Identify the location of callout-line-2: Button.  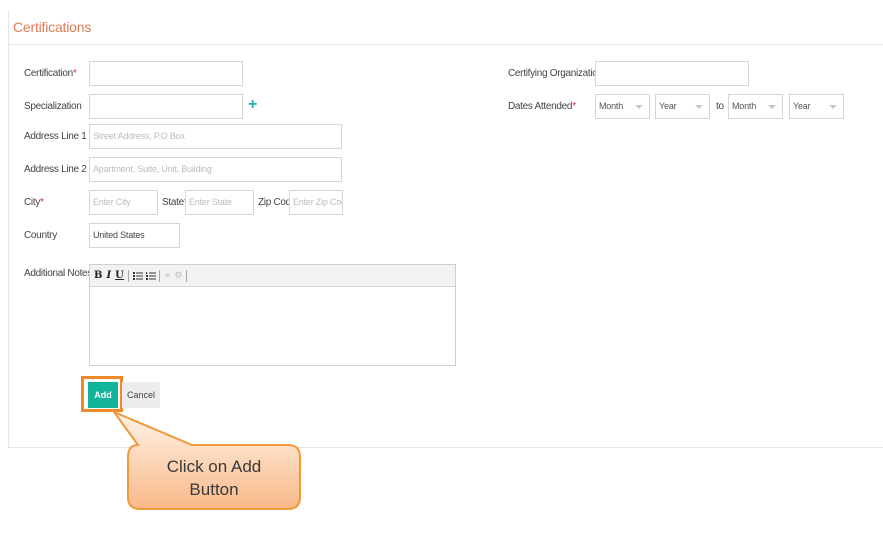
(214, 489).